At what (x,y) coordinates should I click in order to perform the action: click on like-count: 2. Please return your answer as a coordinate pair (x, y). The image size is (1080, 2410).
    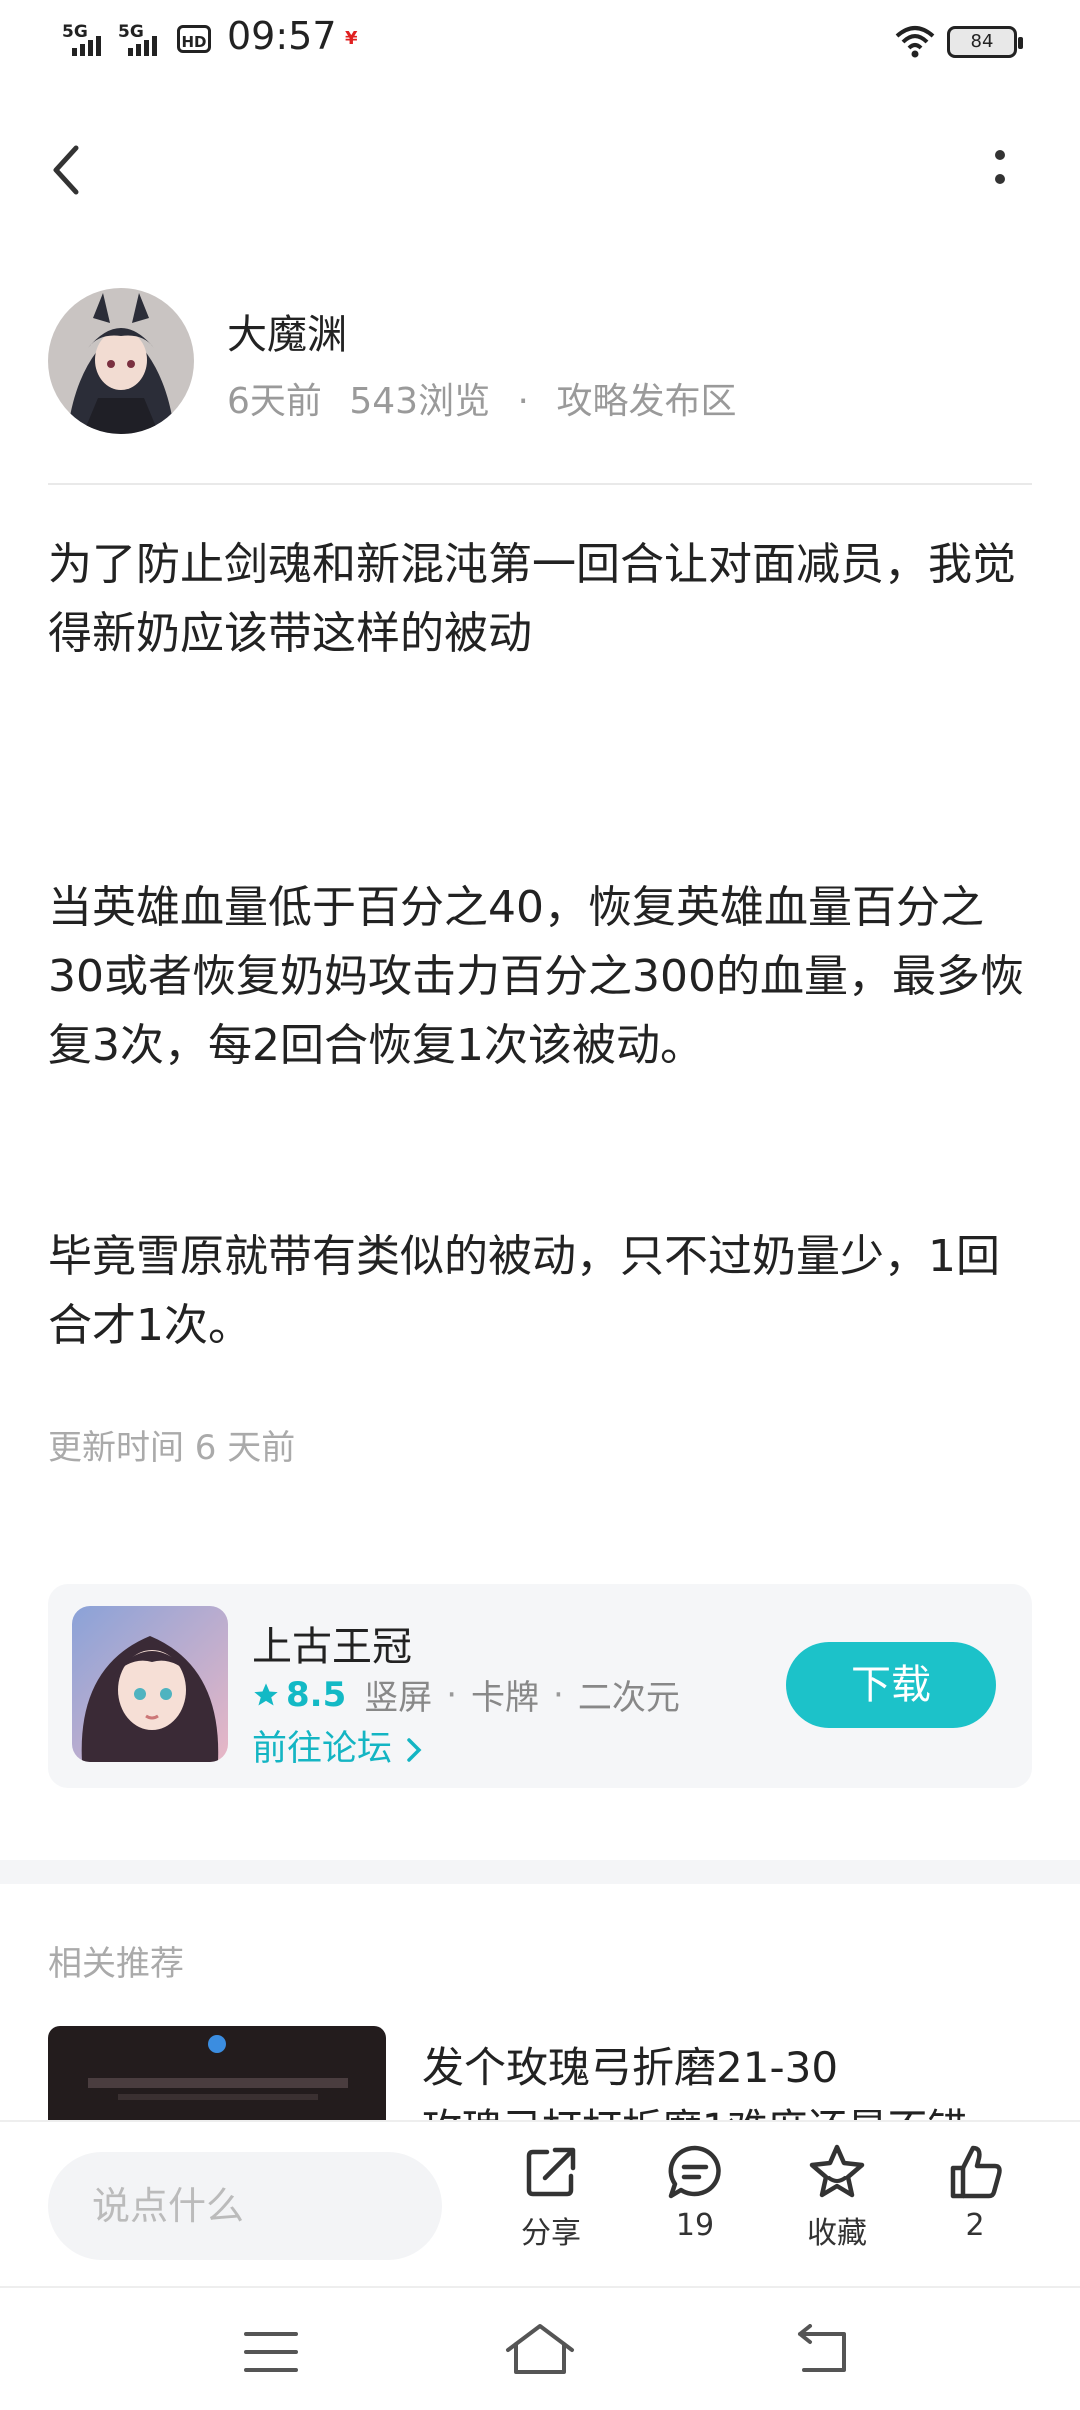
    Looking at the image, I should click on (975, 2225).